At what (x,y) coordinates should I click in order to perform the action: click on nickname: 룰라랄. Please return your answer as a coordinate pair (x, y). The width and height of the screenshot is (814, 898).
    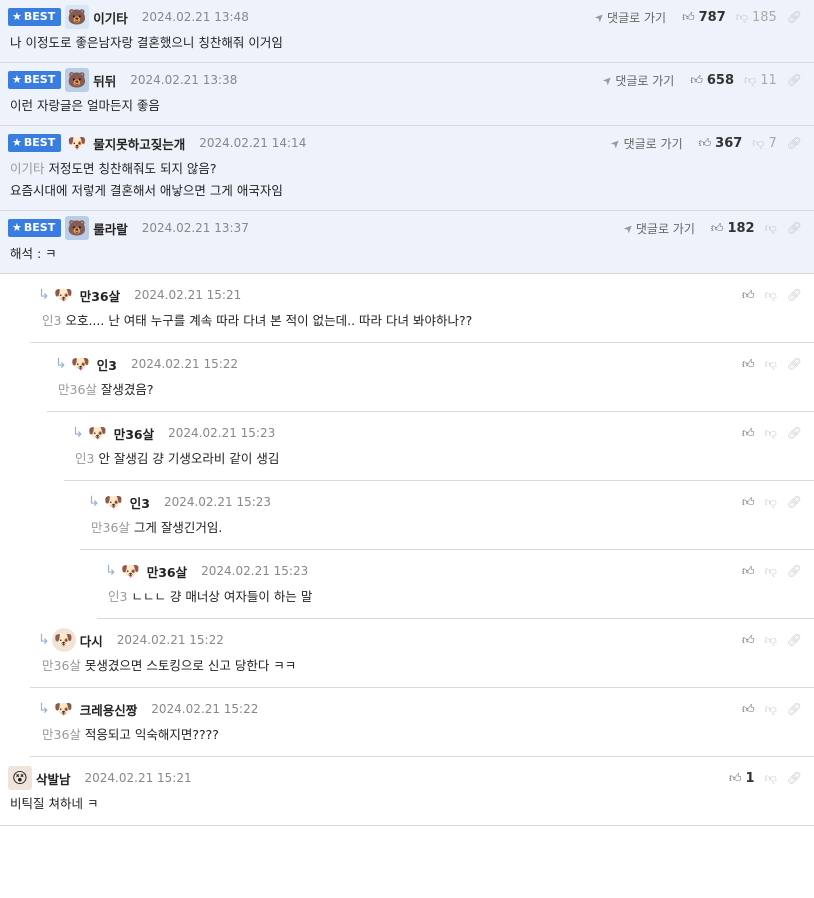
    Looking at the image, I should click on (110, 228).